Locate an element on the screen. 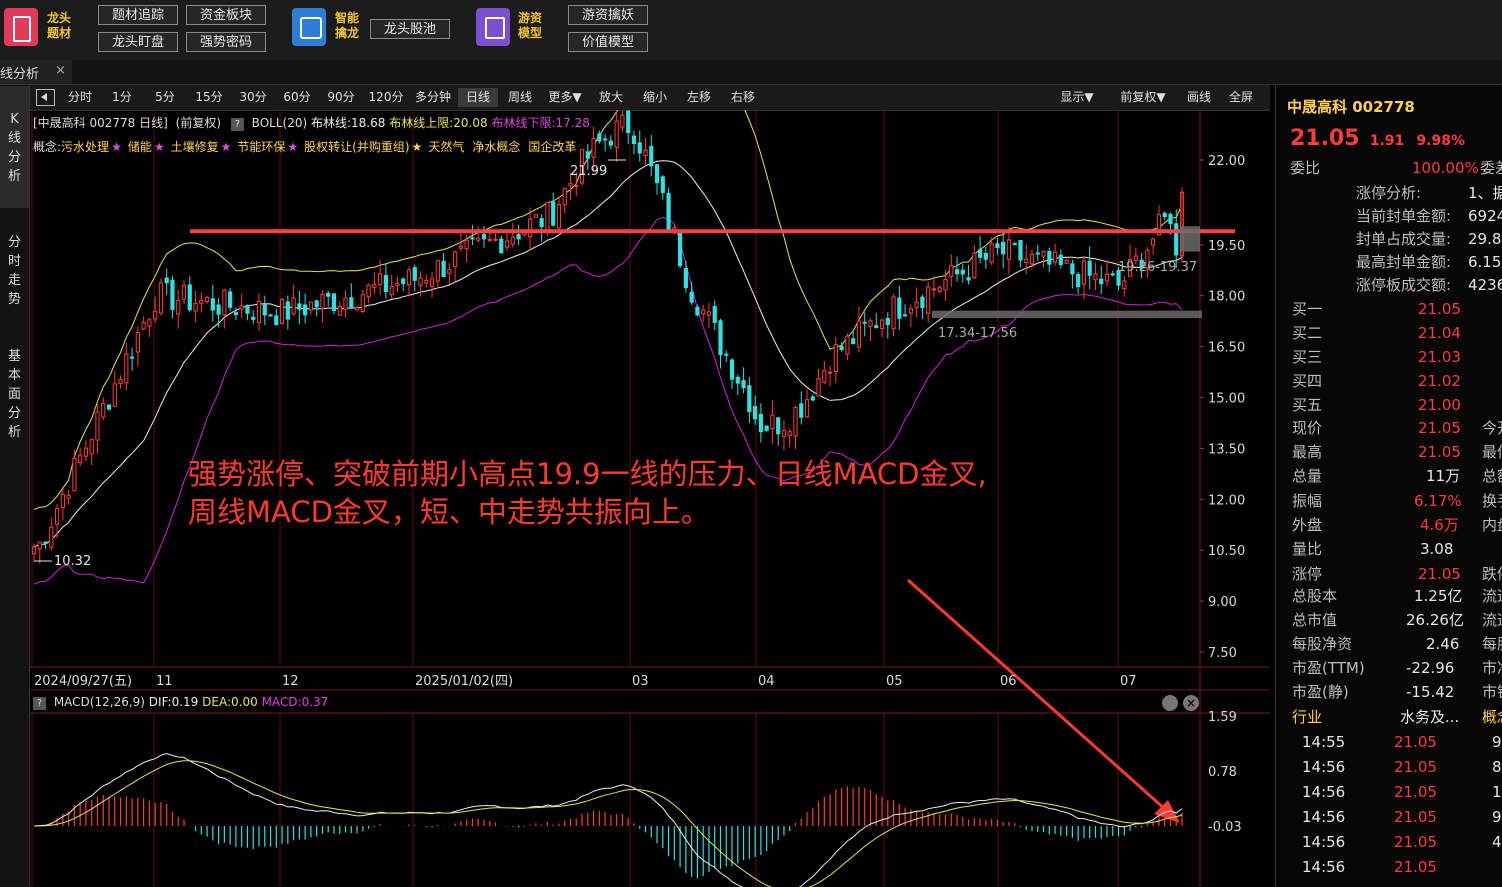  weicha-label: 委差 is located at coordinates (1491, 168).